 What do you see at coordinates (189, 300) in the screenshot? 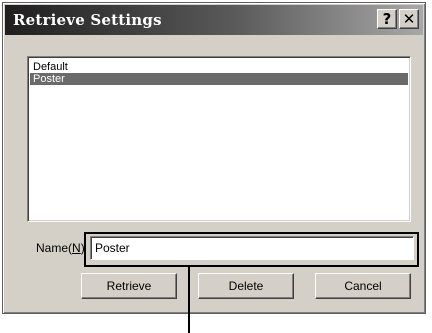
I see `callout-line` at bounding box center [189, 300].